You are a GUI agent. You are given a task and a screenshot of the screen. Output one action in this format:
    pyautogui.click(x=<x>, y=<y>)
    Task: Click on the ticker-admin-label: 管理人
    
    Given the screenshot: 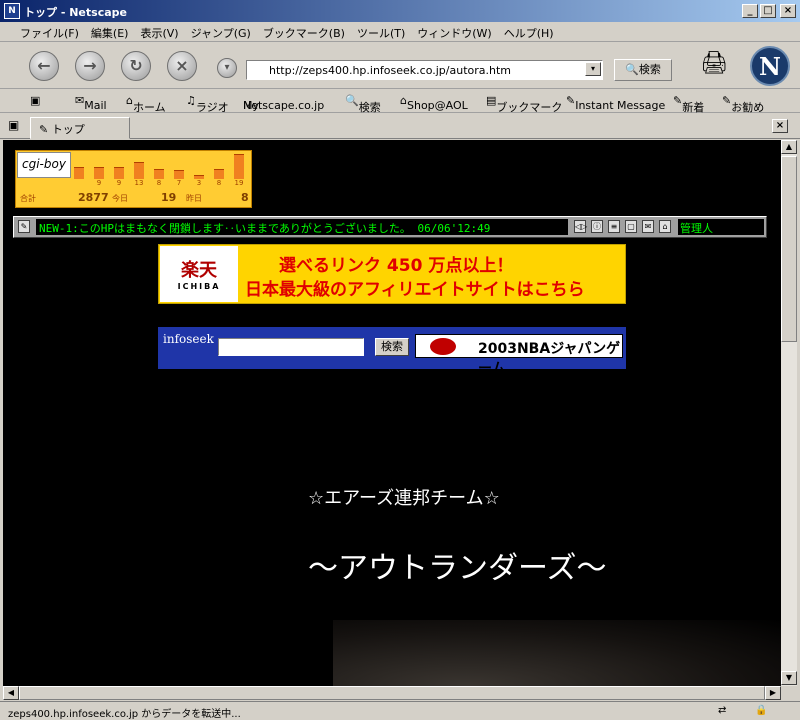 What is the action you would take?
    pyautogui.click(x=721, y=227)
    